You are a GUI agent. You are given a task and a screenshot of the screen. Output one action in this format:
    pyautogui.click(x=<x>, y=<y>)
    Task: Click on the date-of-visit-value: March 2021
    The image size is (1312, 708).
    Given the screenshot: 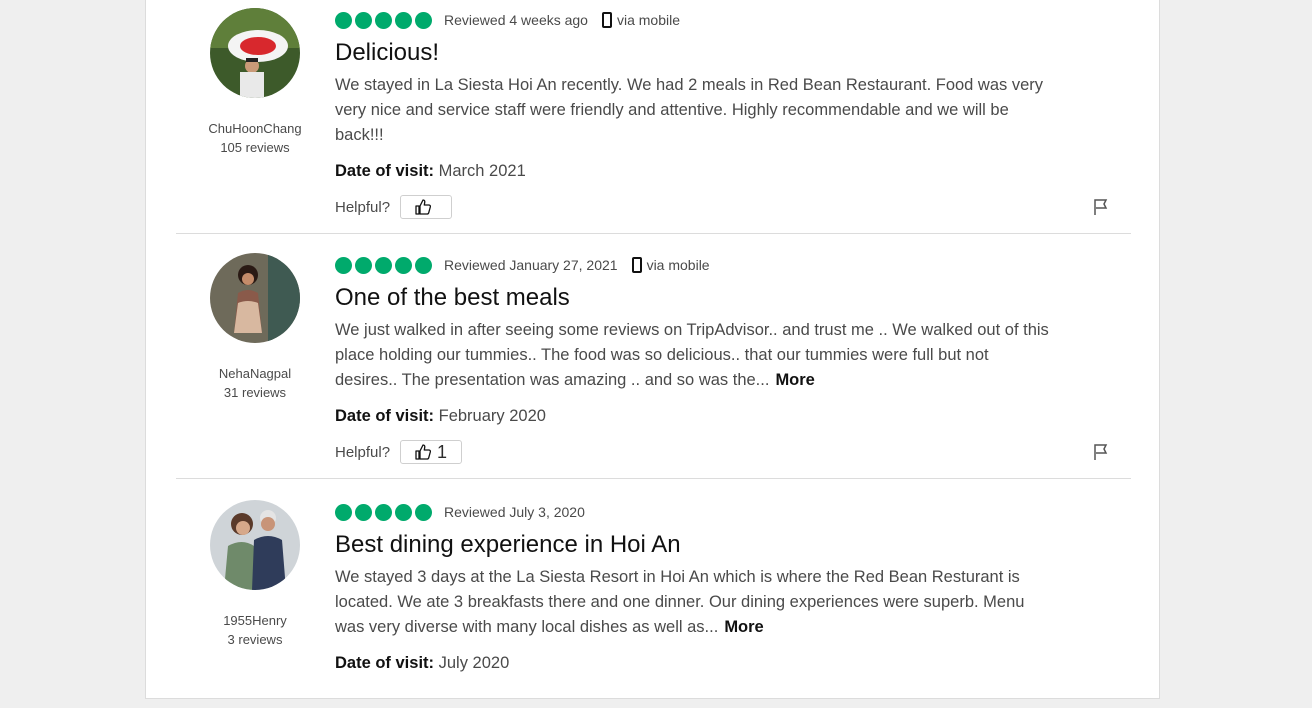 What is the action you would take?
    pyautogui.click(x=482, y=171)
    